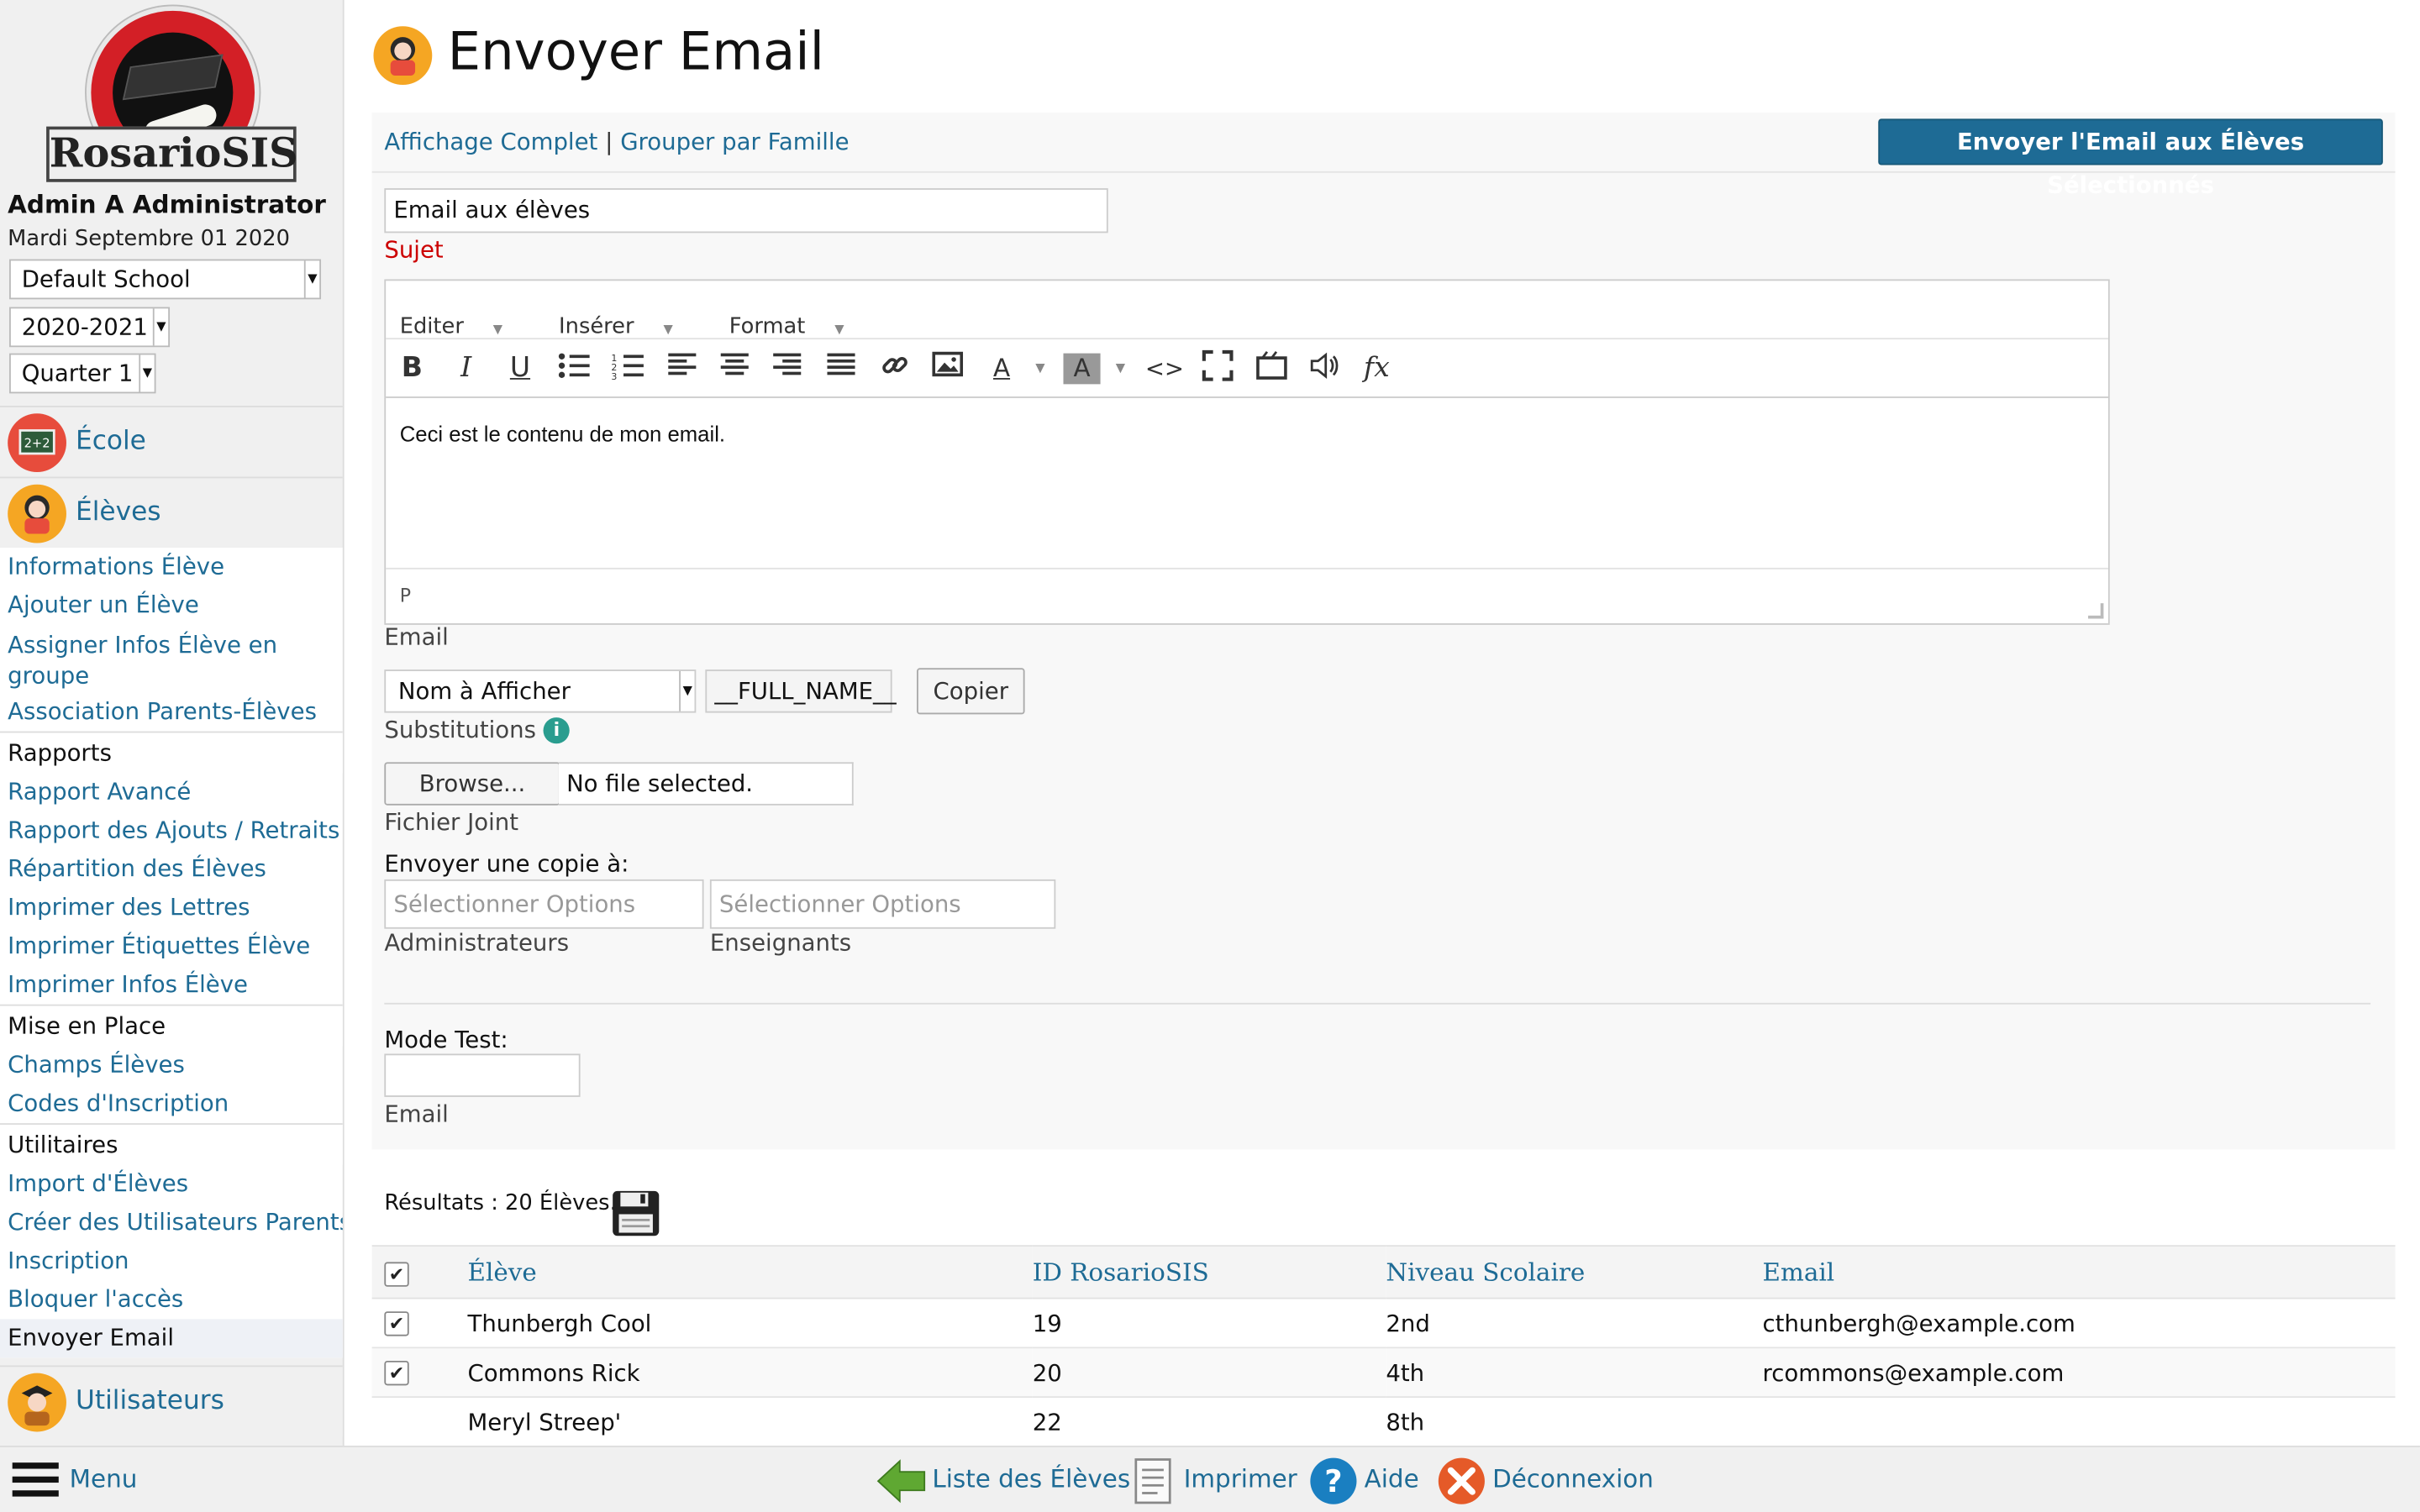 Image resolution: width=2420 pixels, height=1512 pixels. Describe the element at coordinates (416, 1114) in the screenshot. I see `test-email-label: Email` at that location.